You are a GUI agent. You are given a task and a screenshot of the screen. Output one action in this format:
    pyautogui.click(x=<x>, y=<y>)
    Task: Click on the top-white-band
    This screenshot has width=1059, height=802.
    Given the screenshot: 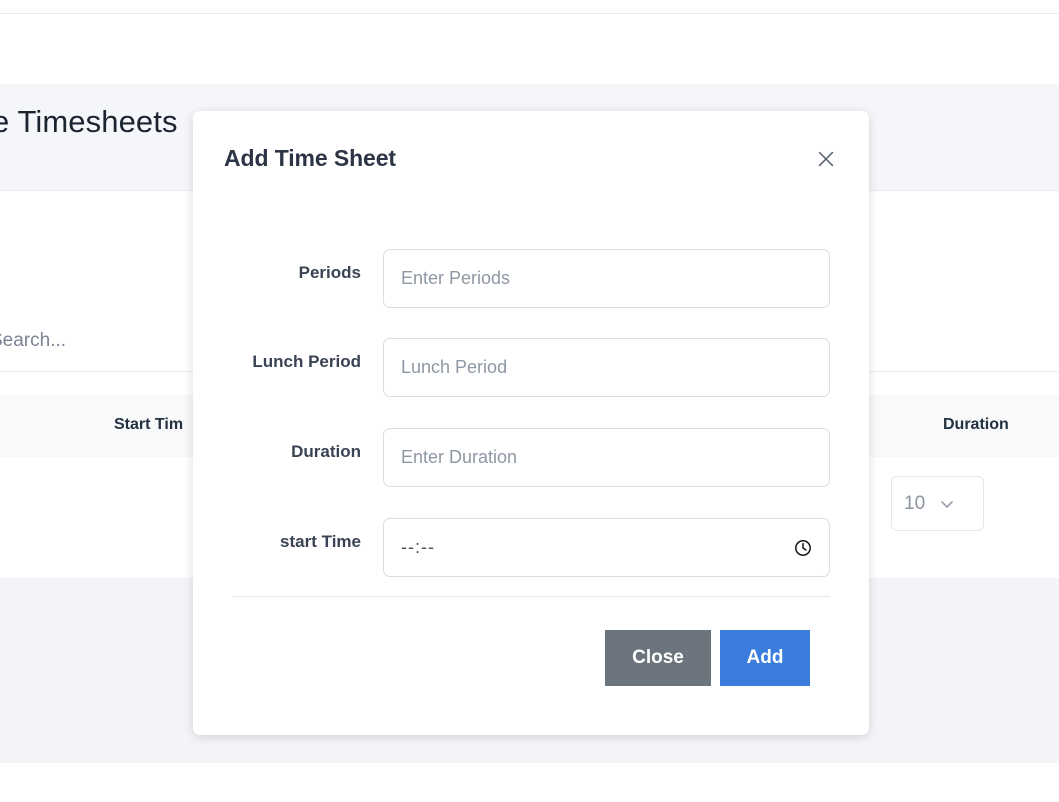 What is the action you would take?
    pyautogui.click(x=529, y=49)
    